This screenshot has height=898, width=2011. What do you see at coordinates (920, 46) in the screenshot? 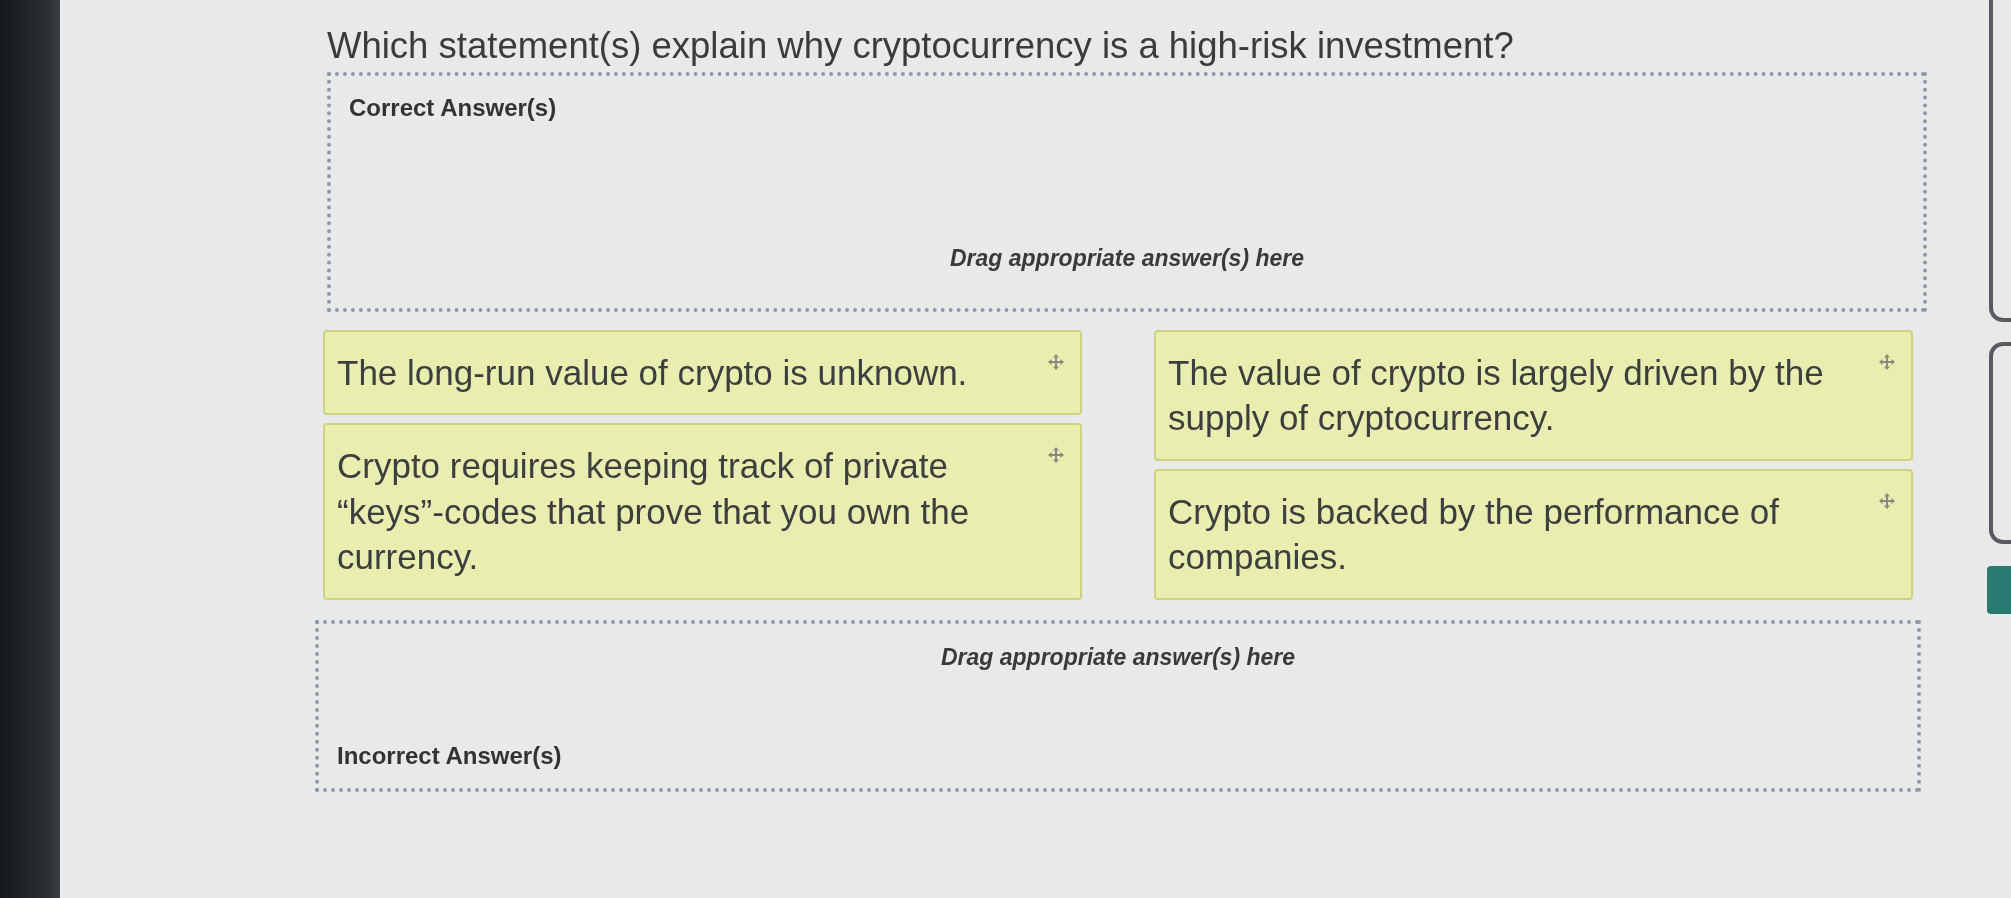
I see `question-text: Which statement(s) explain why cryptocurrency is a high-risk investment?` at bounding box center [920, 46].